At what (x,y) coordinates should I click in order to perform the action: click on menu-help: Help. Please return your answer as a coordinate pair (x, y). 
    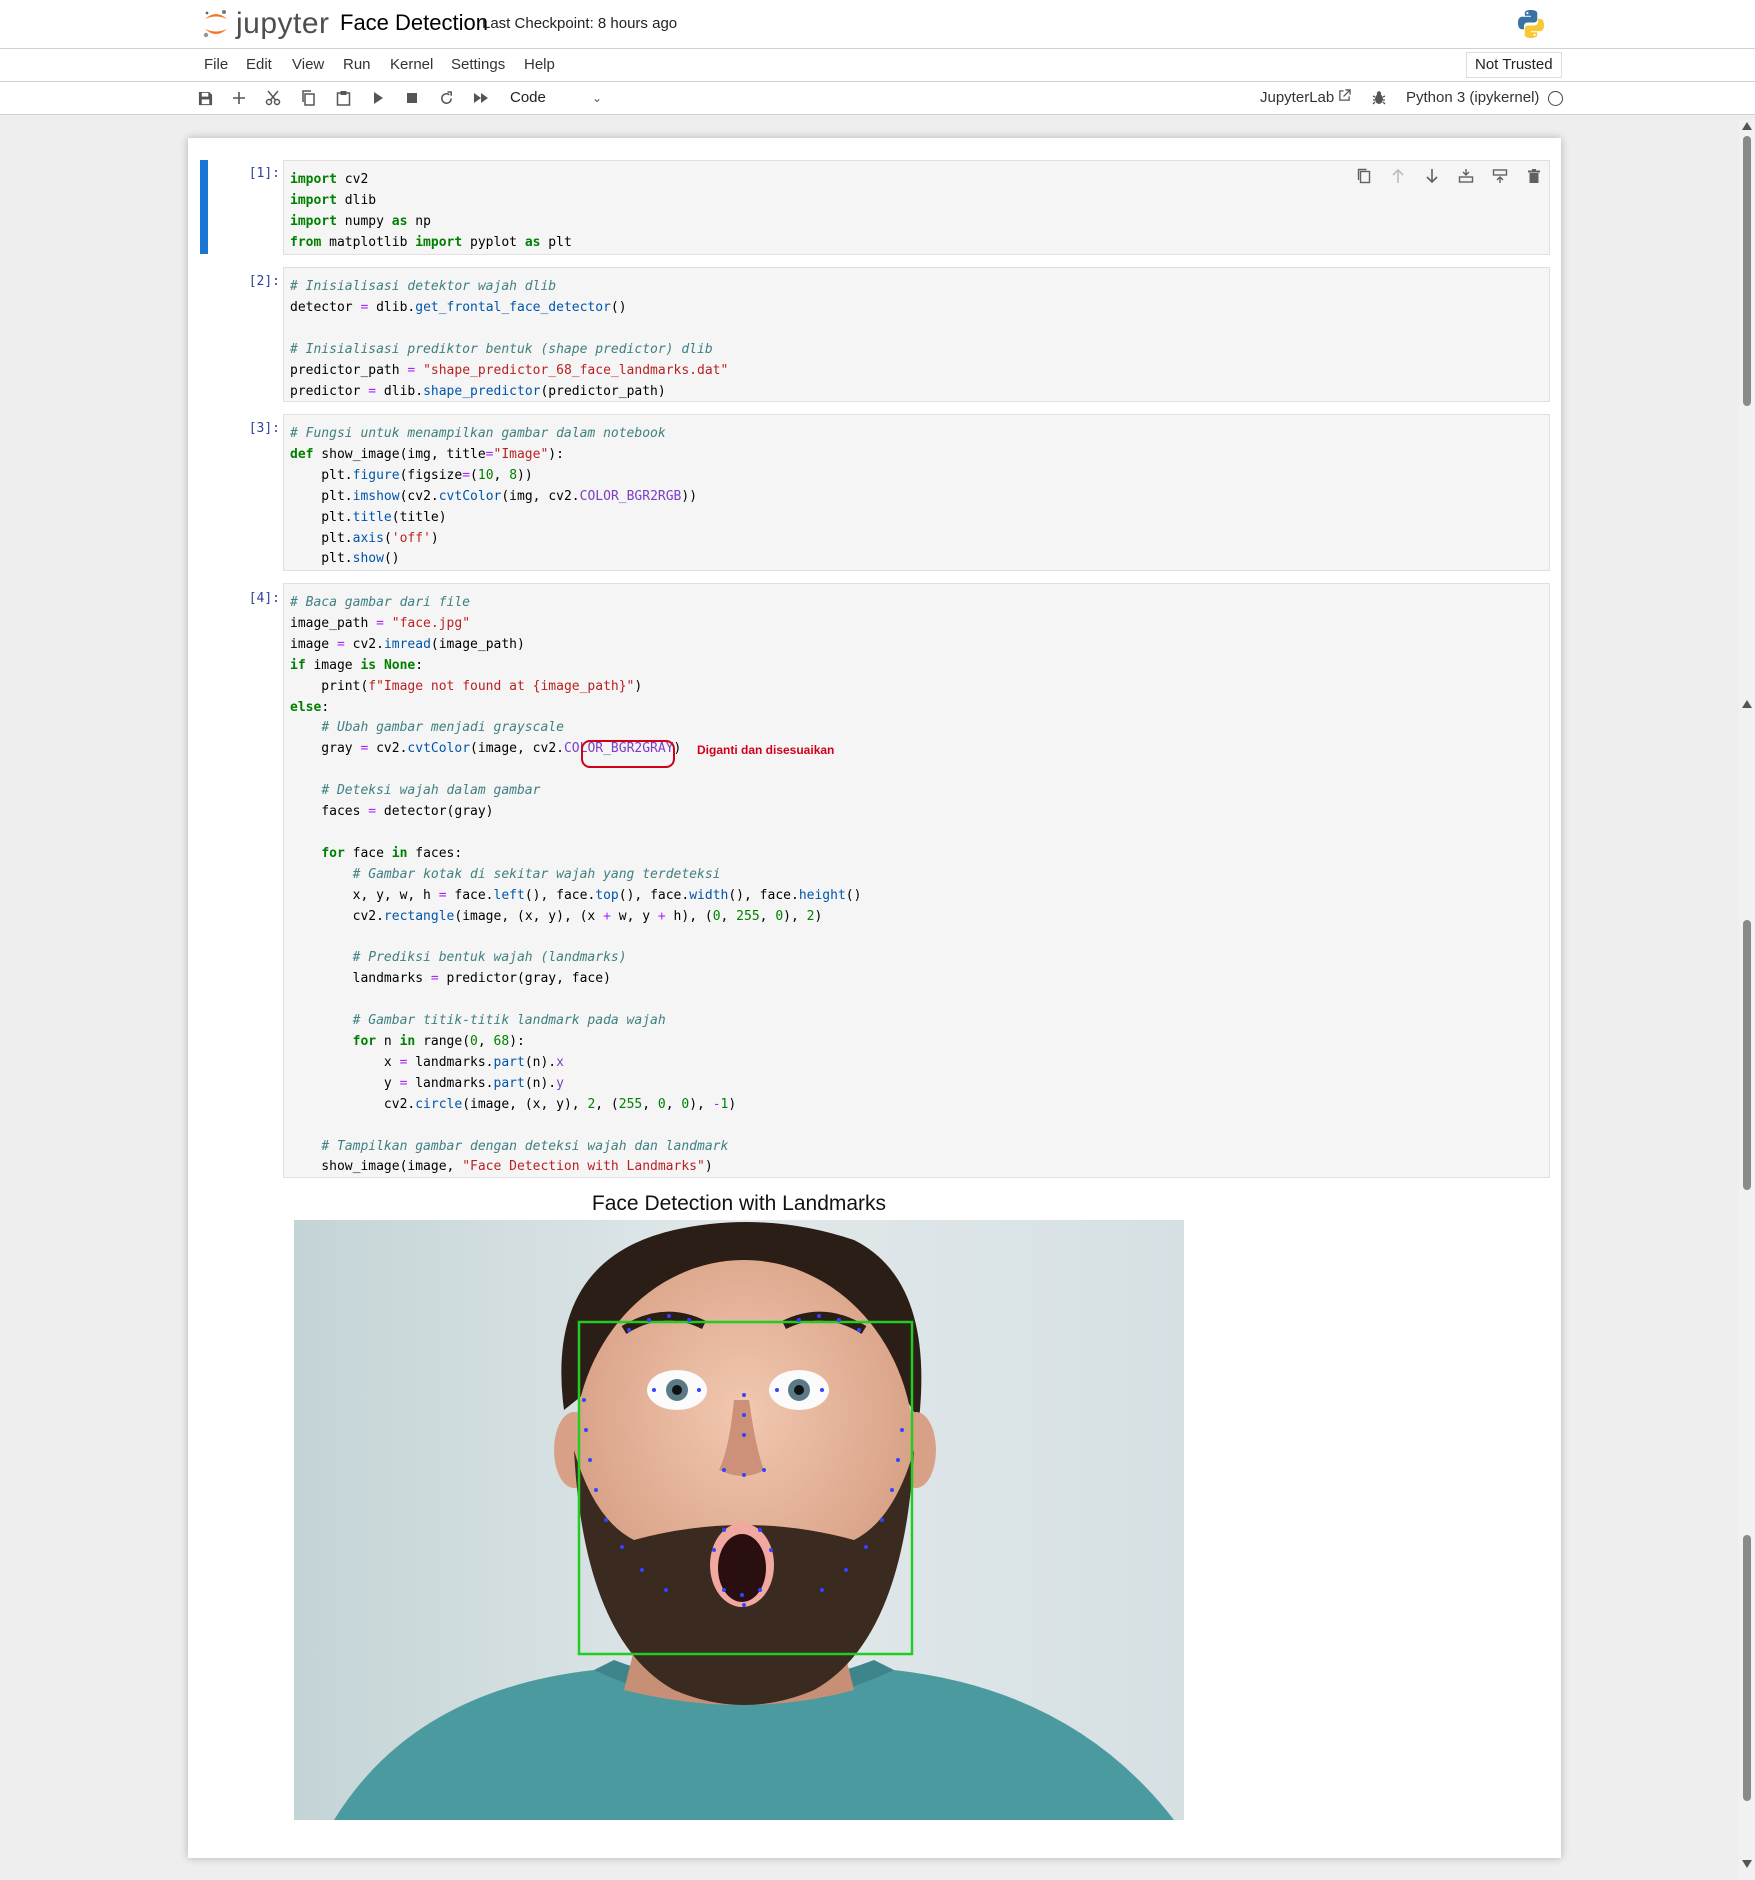
    Looking at the image, I should click on (539, 64).